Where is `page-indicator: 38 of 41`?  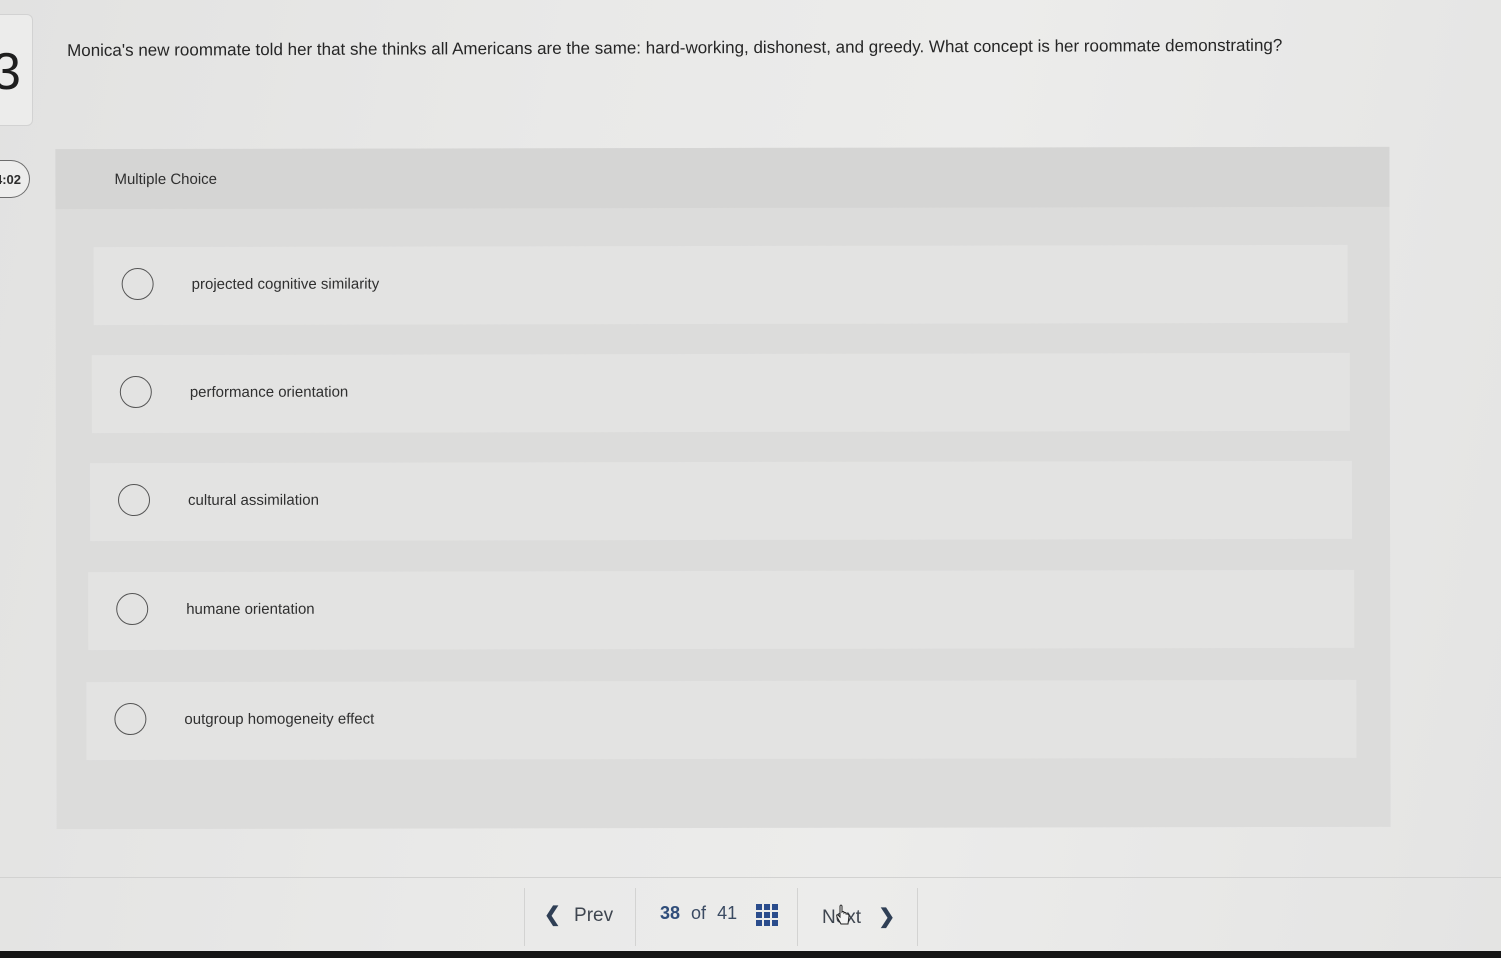
page-indicator: 38 of 41 is located at coordinates (698, 913).